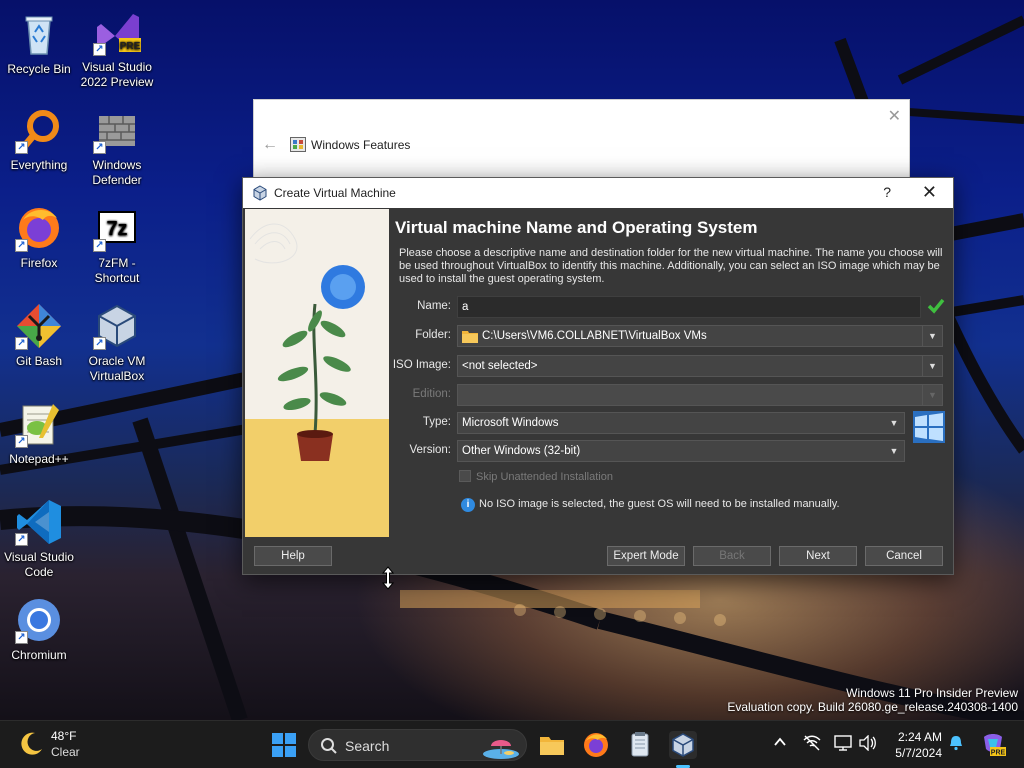  I want to click on svg-text: 7z, so click(116, 229).